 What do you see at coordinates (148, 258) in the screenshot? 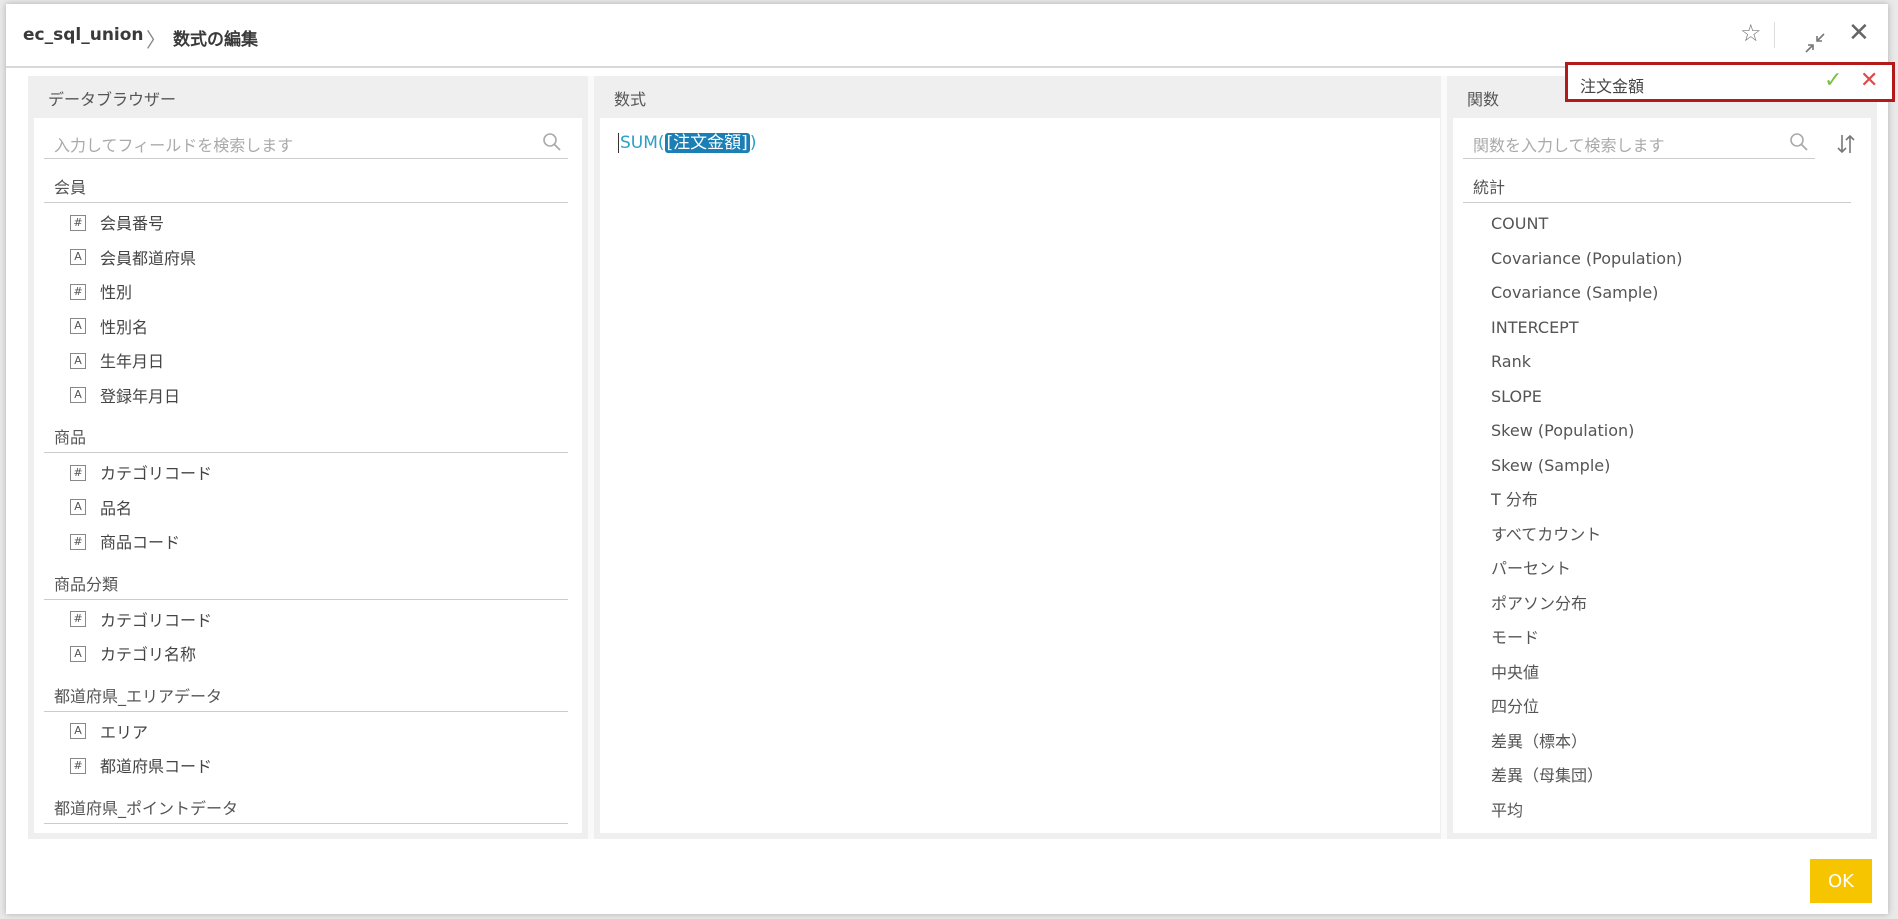
I see `field-label: 会員都道府県` at bounding box center [148, 258].